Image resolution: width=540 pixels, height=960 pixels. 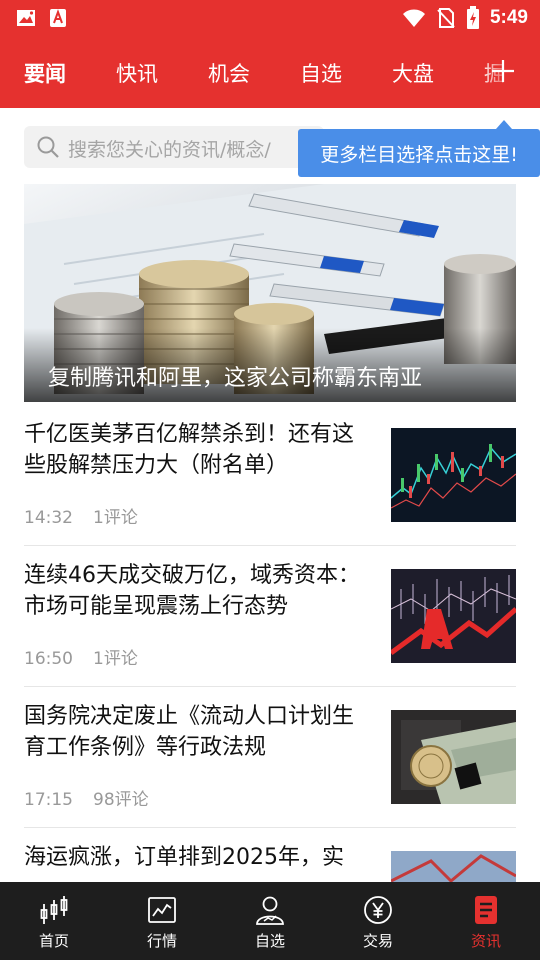 What do you see at coordinates (81, 515) in the screenshot?
I see `news-meta: 14:32 1评论` at bounding box center [81, 515].